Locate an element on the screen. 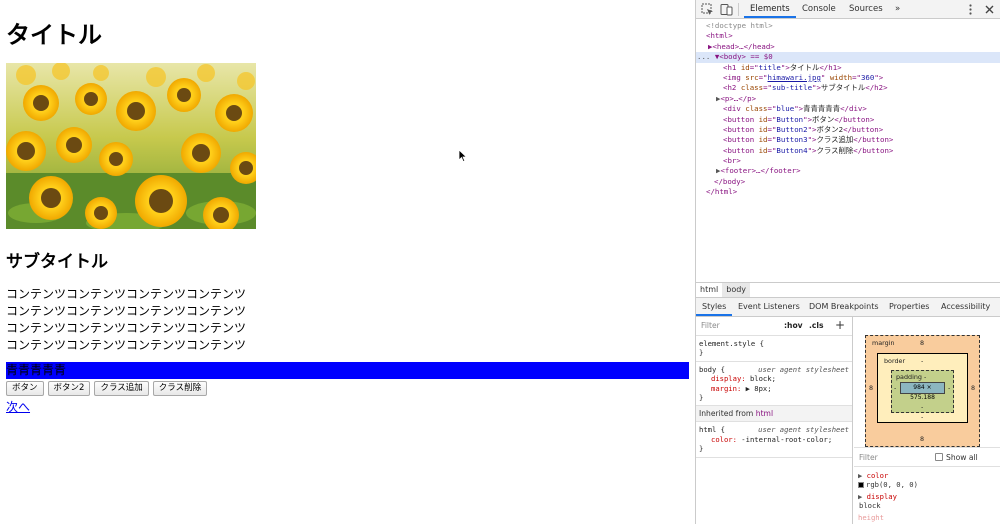 The image size is (1000, 524). dom-line-selected: ... ▼<body> == $0 is located at coordinates (848, 57).